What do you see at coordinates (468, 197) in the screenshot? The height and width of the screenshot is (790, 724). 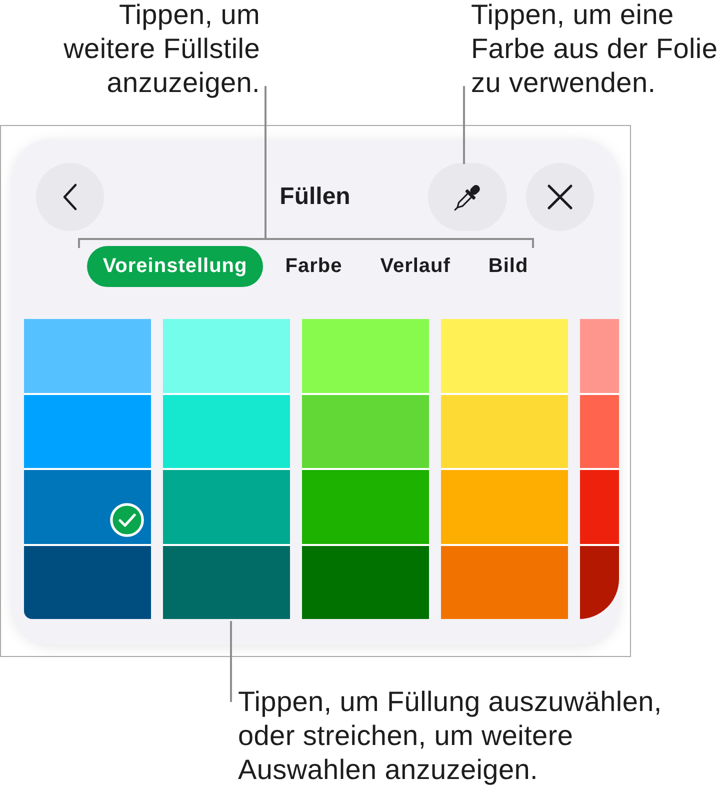 I see `eyedropper-icon` at bounding box center [468, 197].